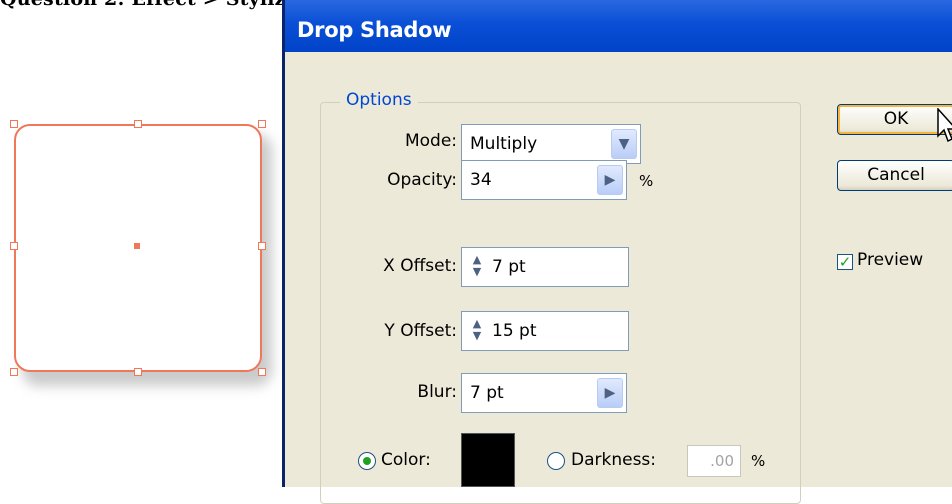  I want to click on options-group-label: Options, so click(379, 100).